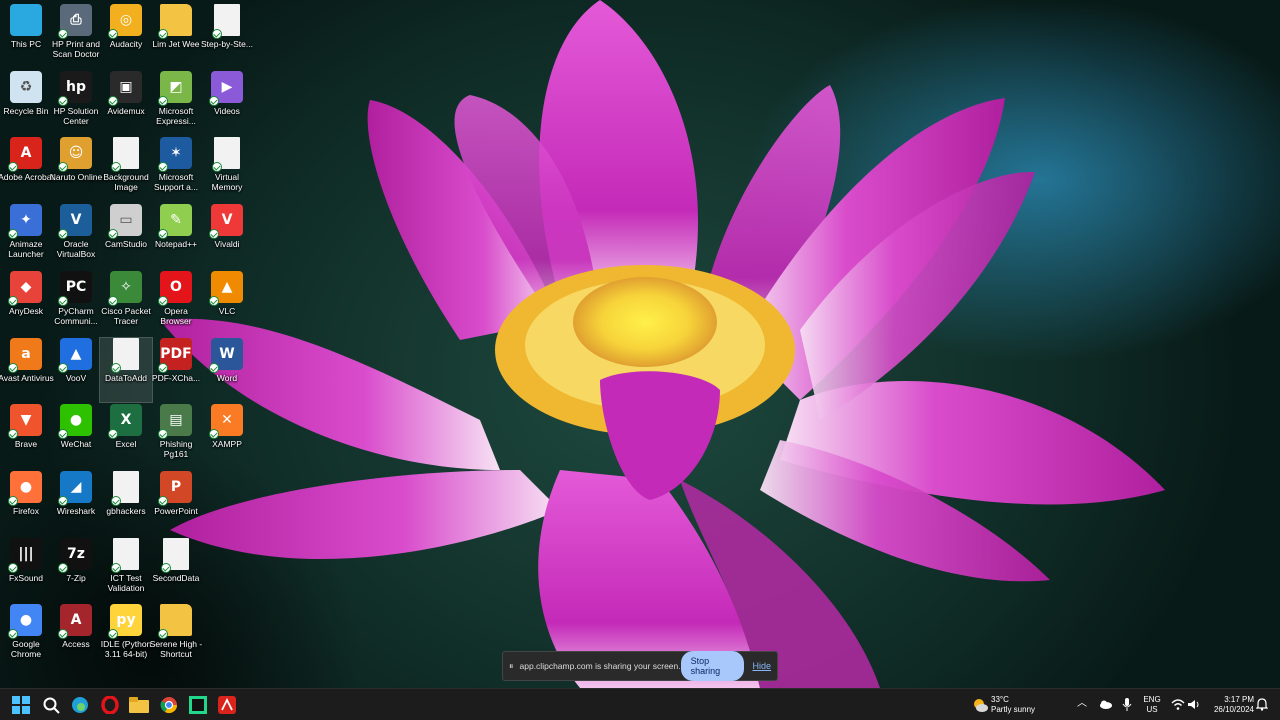  I want to click on desktop-shortcut: ● Firefox, so click(26, 502).